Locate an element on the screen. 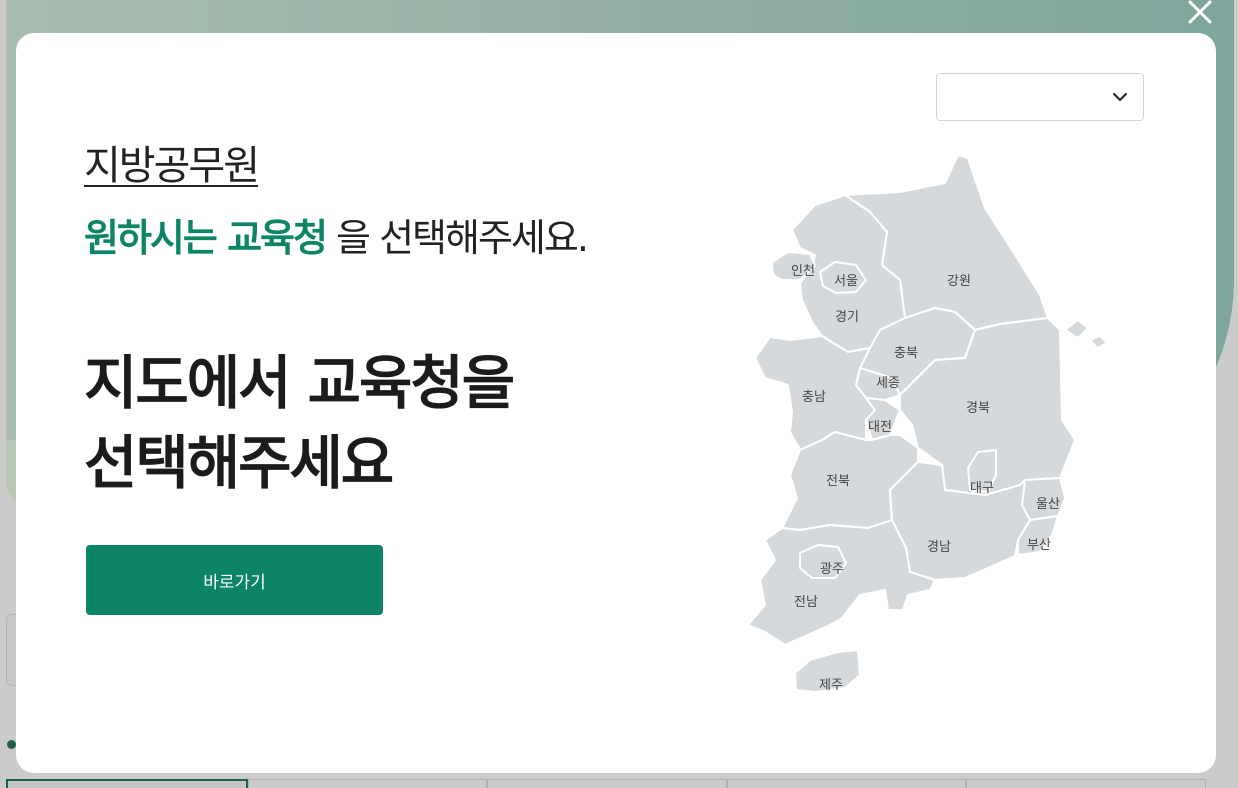  modal-subtitle: 지방공무원 is located at coordinates (172, 166).